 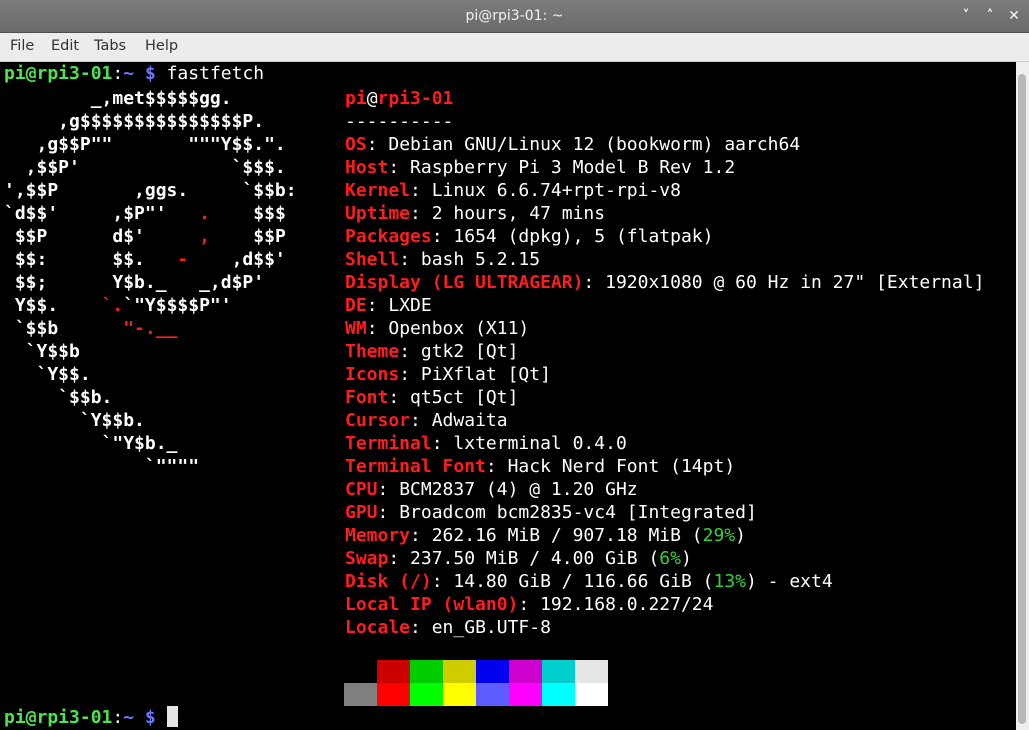 What do you see at coordinates (518, 558) in the screenshot?
I see `info-row: Swap: 237.50 MiB / 4.00 GiB (6%)` at bounding box center [518, 558].